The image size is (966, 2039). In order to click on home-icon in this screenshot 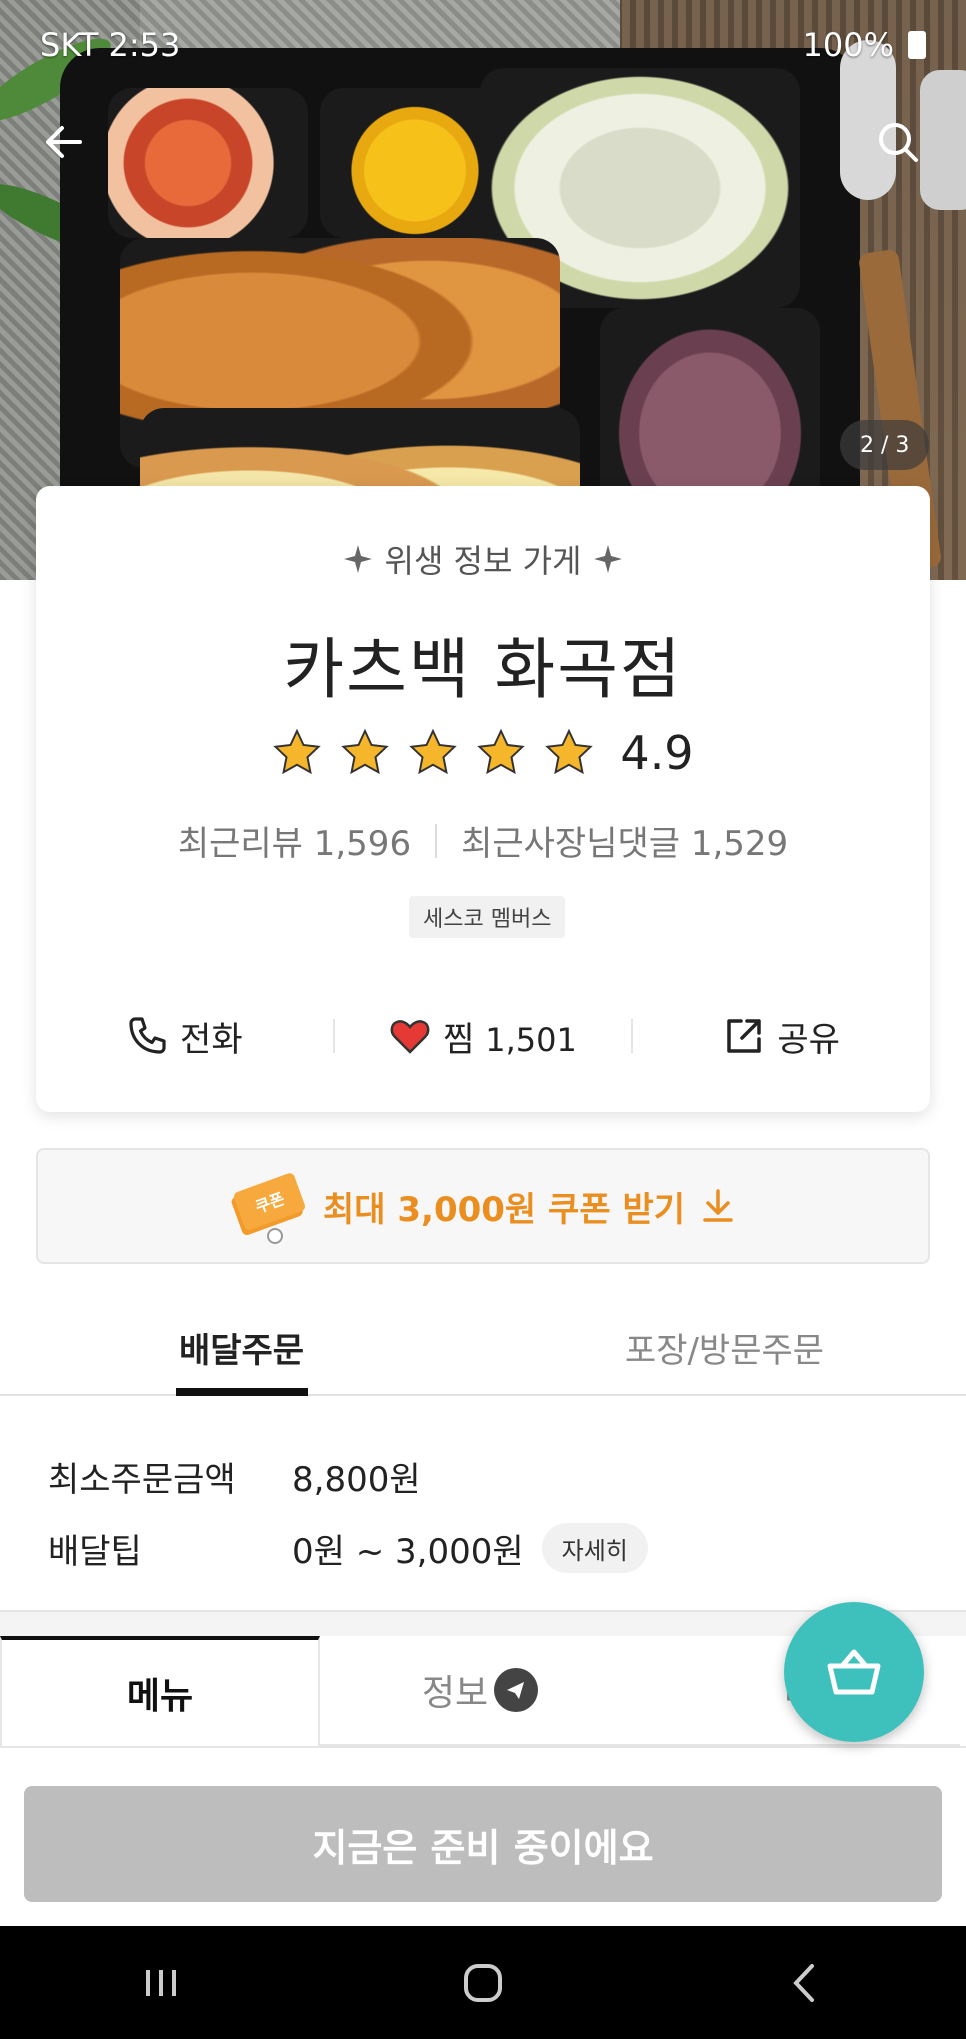, I will do `click(483, 1983)`.